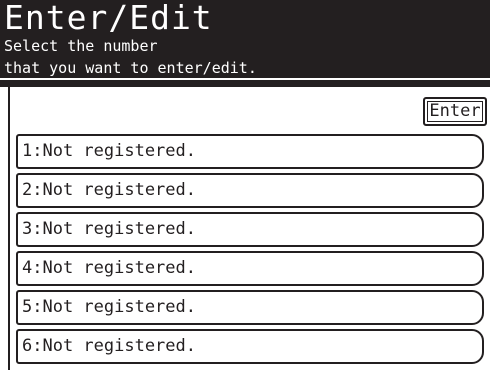 This screenshot has width=490, height=370. I want to click on entry-item-3: 3:Not registered., so click(250, 229).